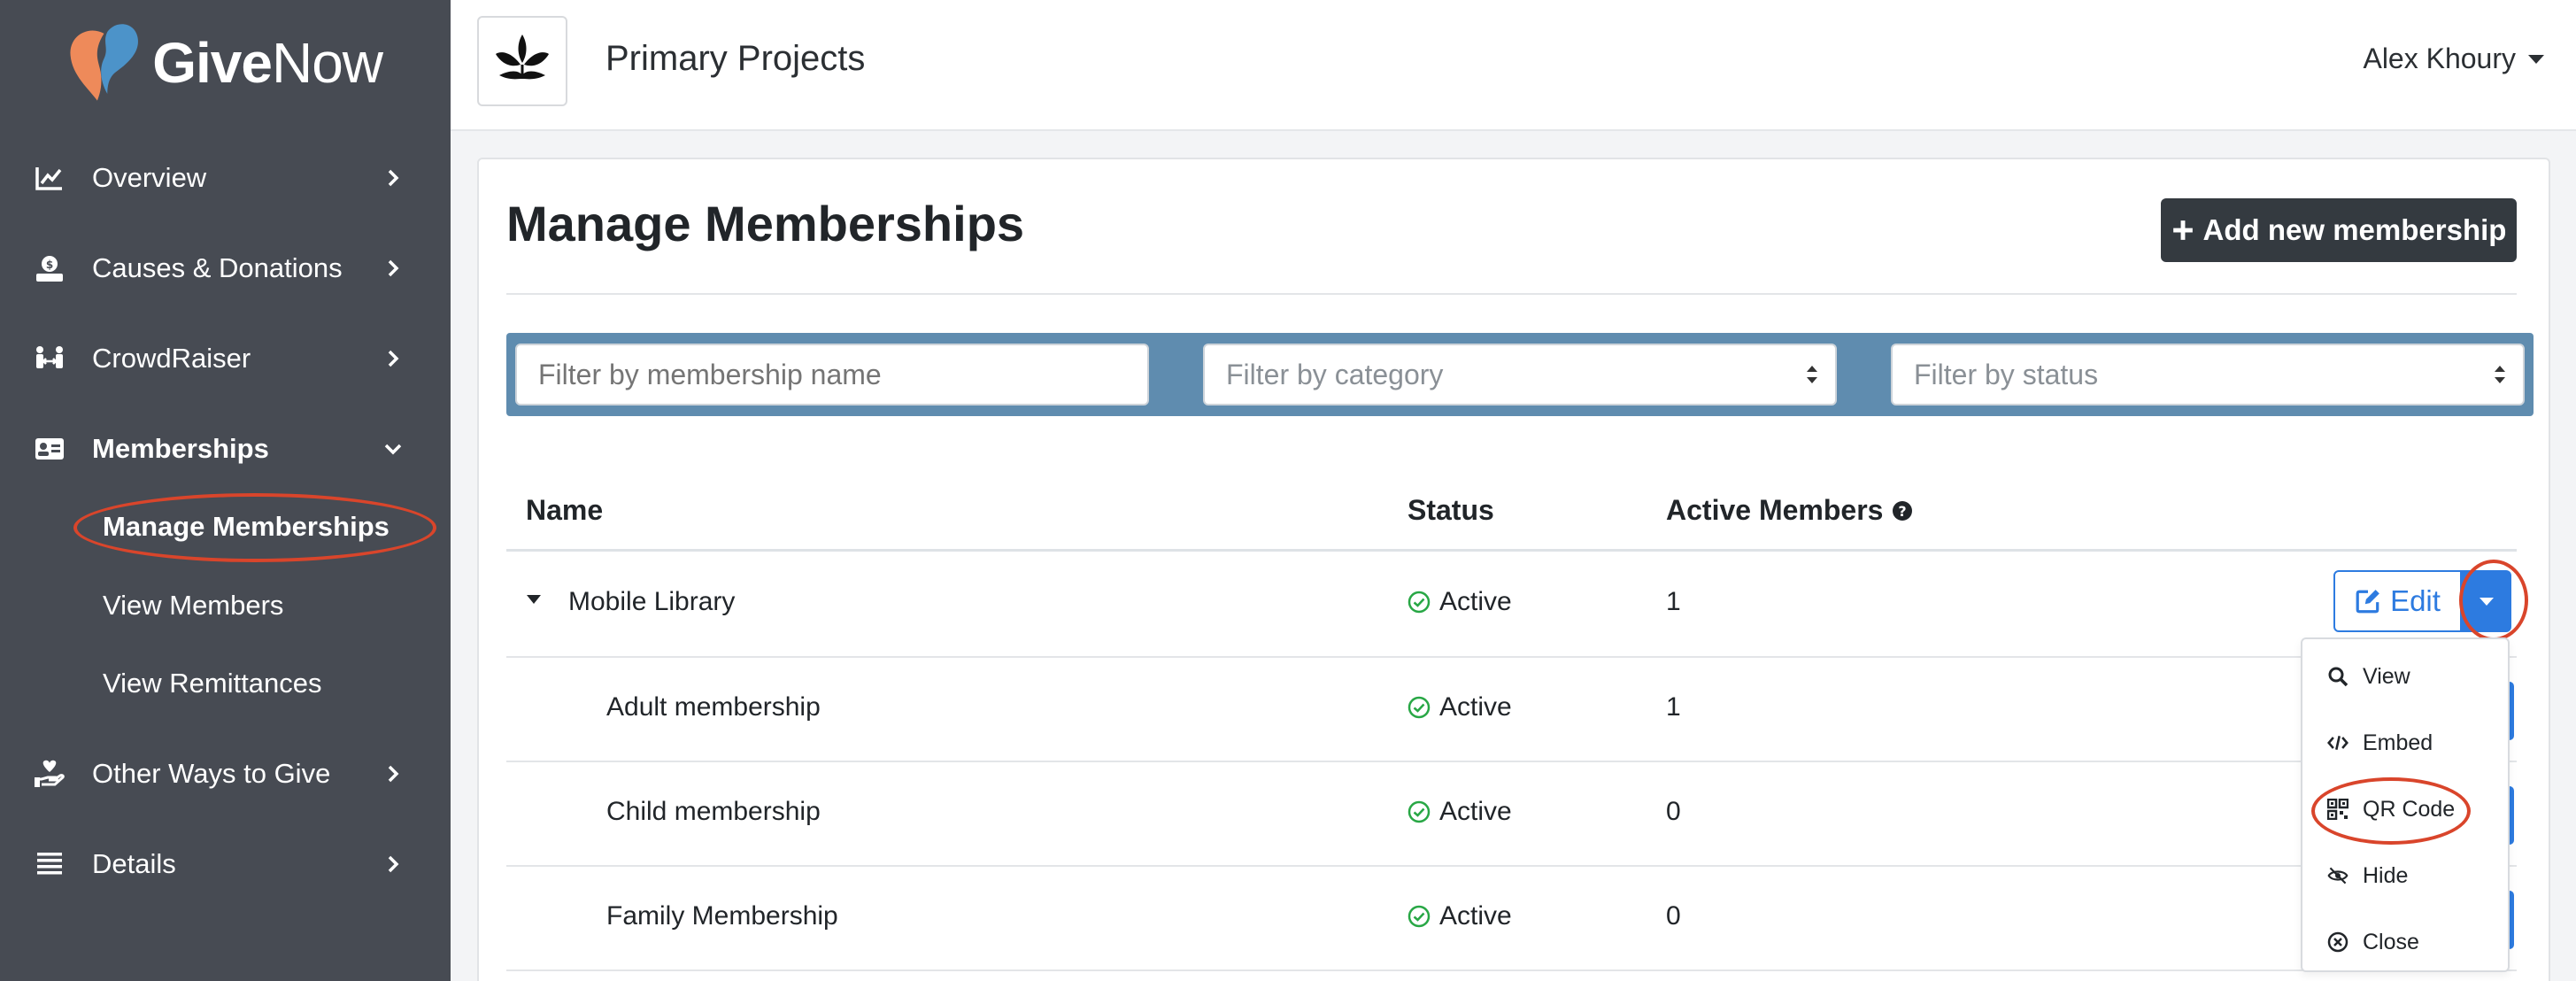 This screenshot has height=981, width=2576. What do you see at coordinates (225, 178) in the screenshot?
I see `sidebar-item-overview: Overview` at bounding box center [225, 178].